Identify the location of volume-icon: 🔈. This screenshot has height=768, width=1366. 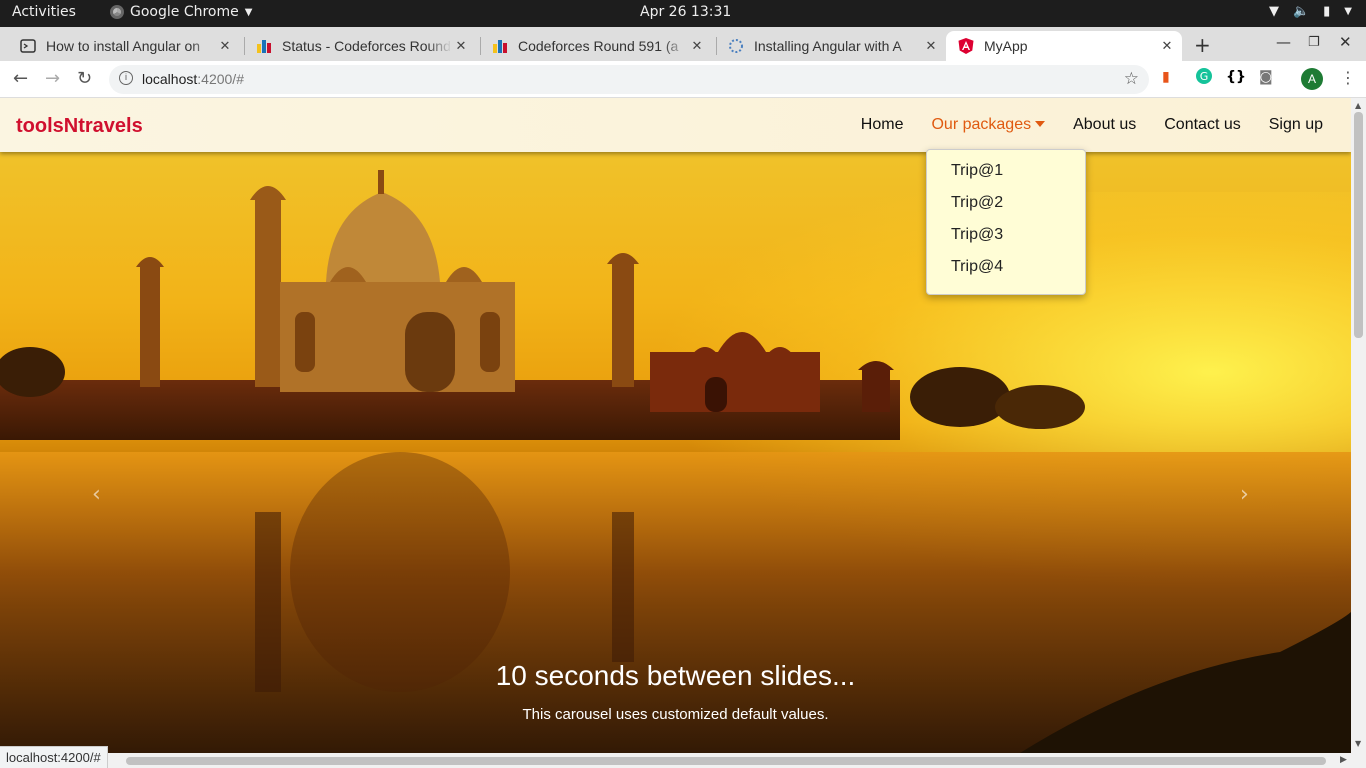
(1301, 11).